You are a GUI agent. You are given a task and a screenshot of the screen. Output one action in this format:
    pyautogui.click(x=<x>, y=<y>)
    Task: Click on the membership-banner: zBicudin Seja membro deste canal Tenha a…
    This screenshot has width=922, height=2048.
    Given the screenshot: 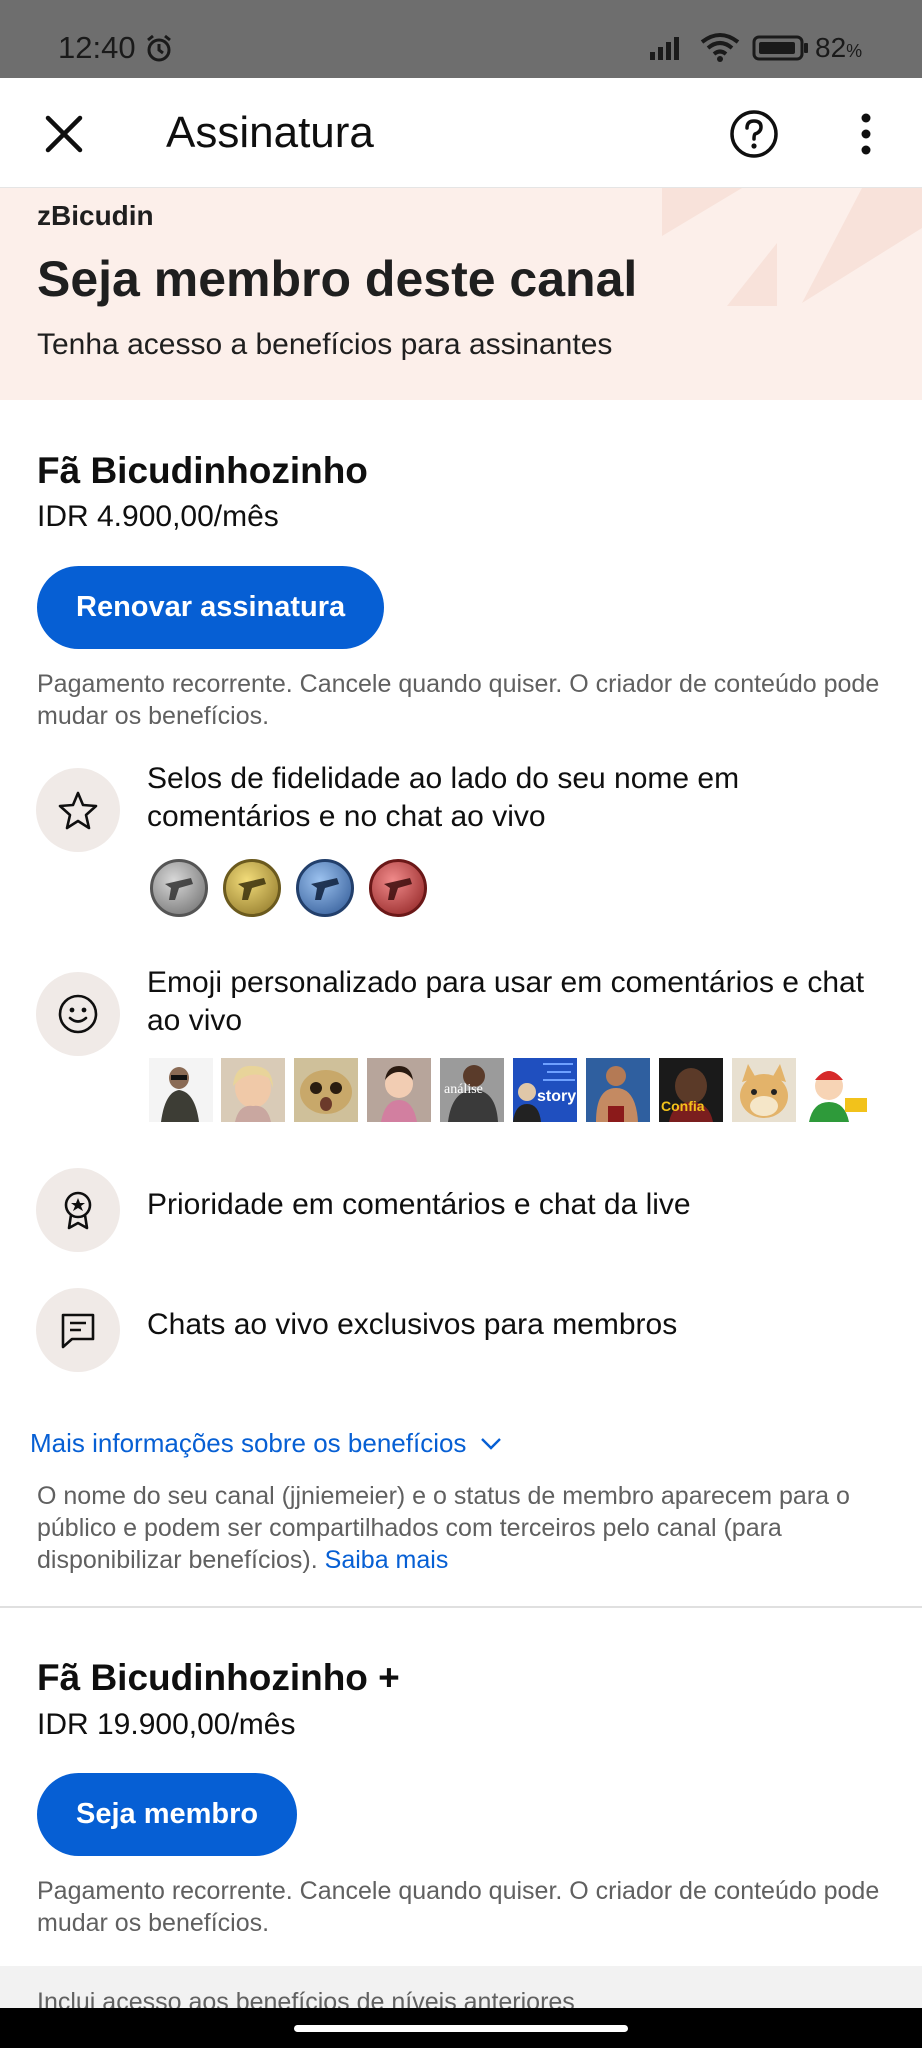 What is the action you would take?
    pyautogui.click(x=461, y=294)
    